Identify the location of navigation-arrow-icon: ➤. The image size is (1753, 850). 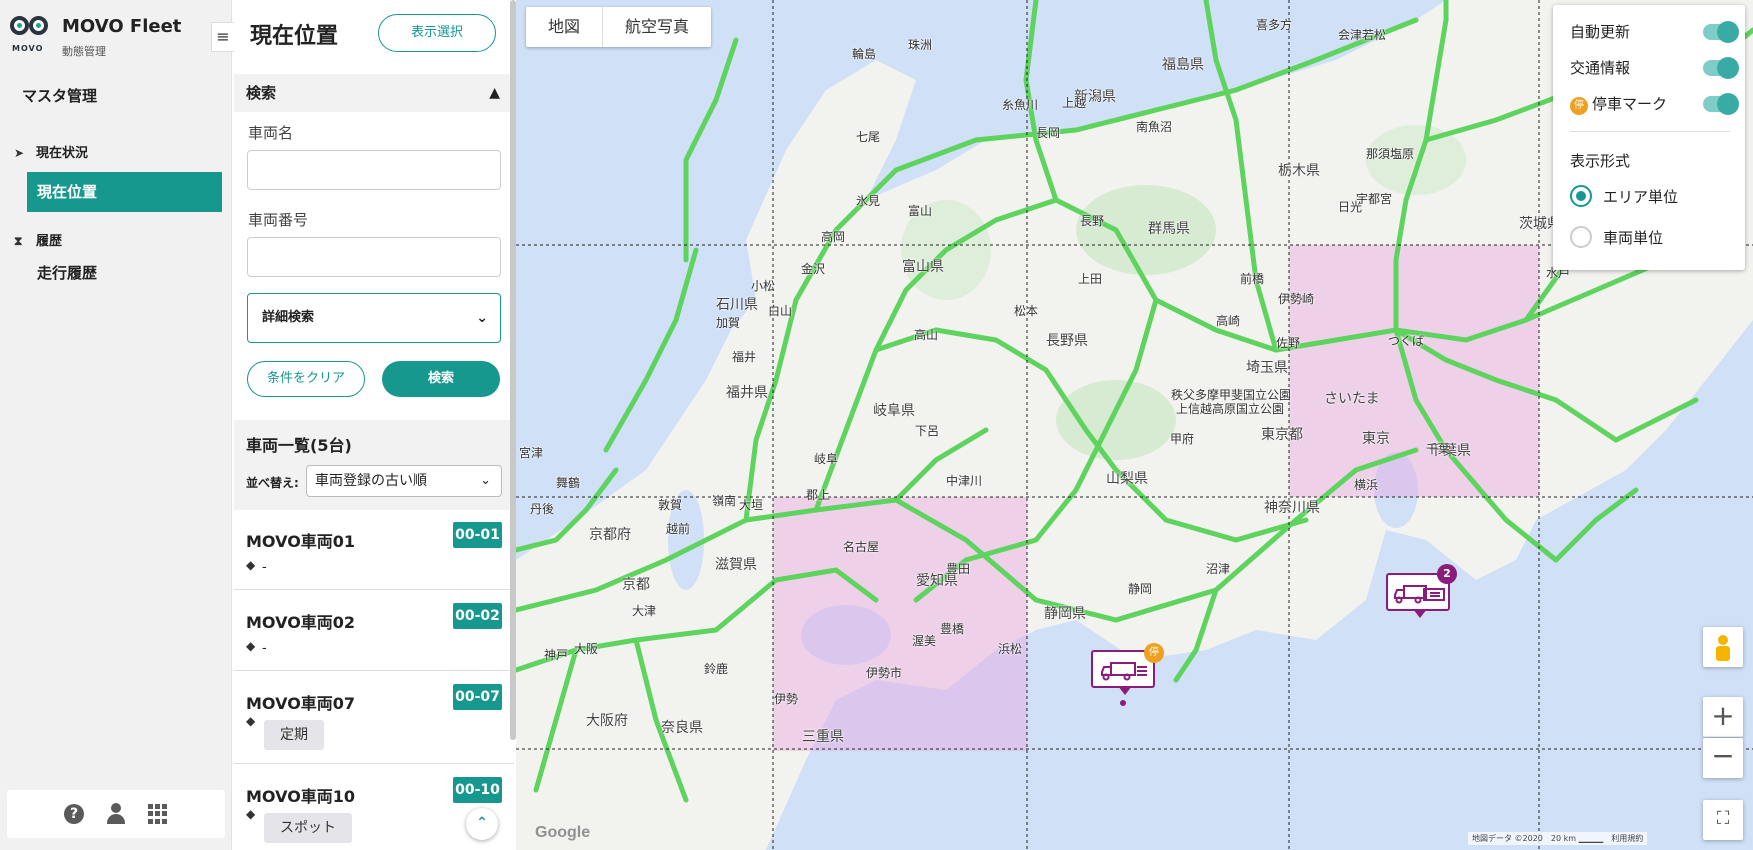
(19, 153).